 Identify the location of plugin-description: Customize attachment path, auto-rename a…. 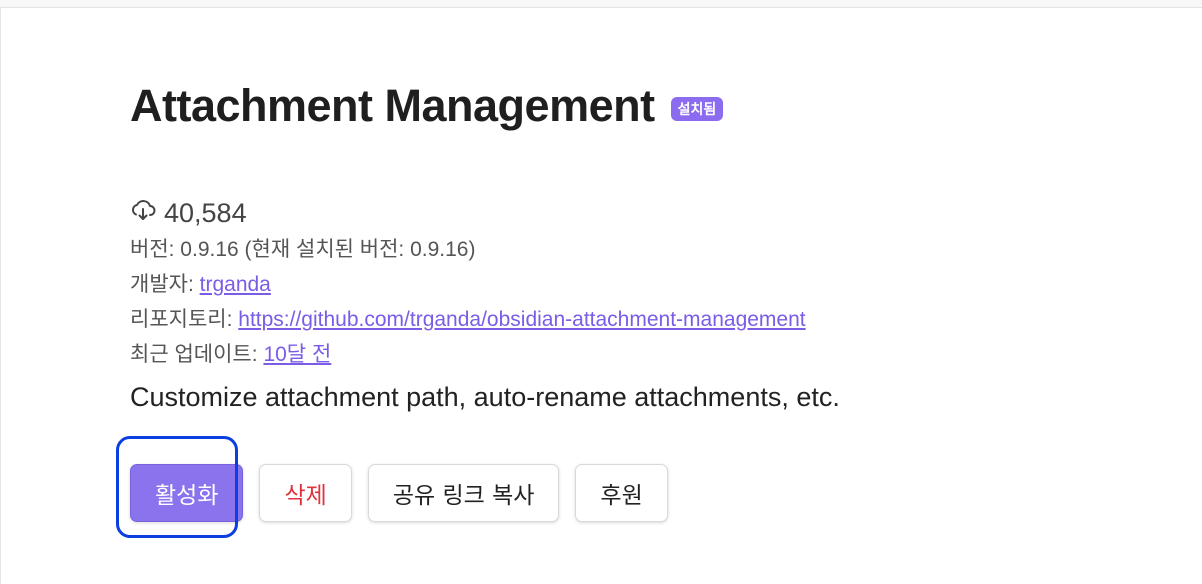
(485, 397).